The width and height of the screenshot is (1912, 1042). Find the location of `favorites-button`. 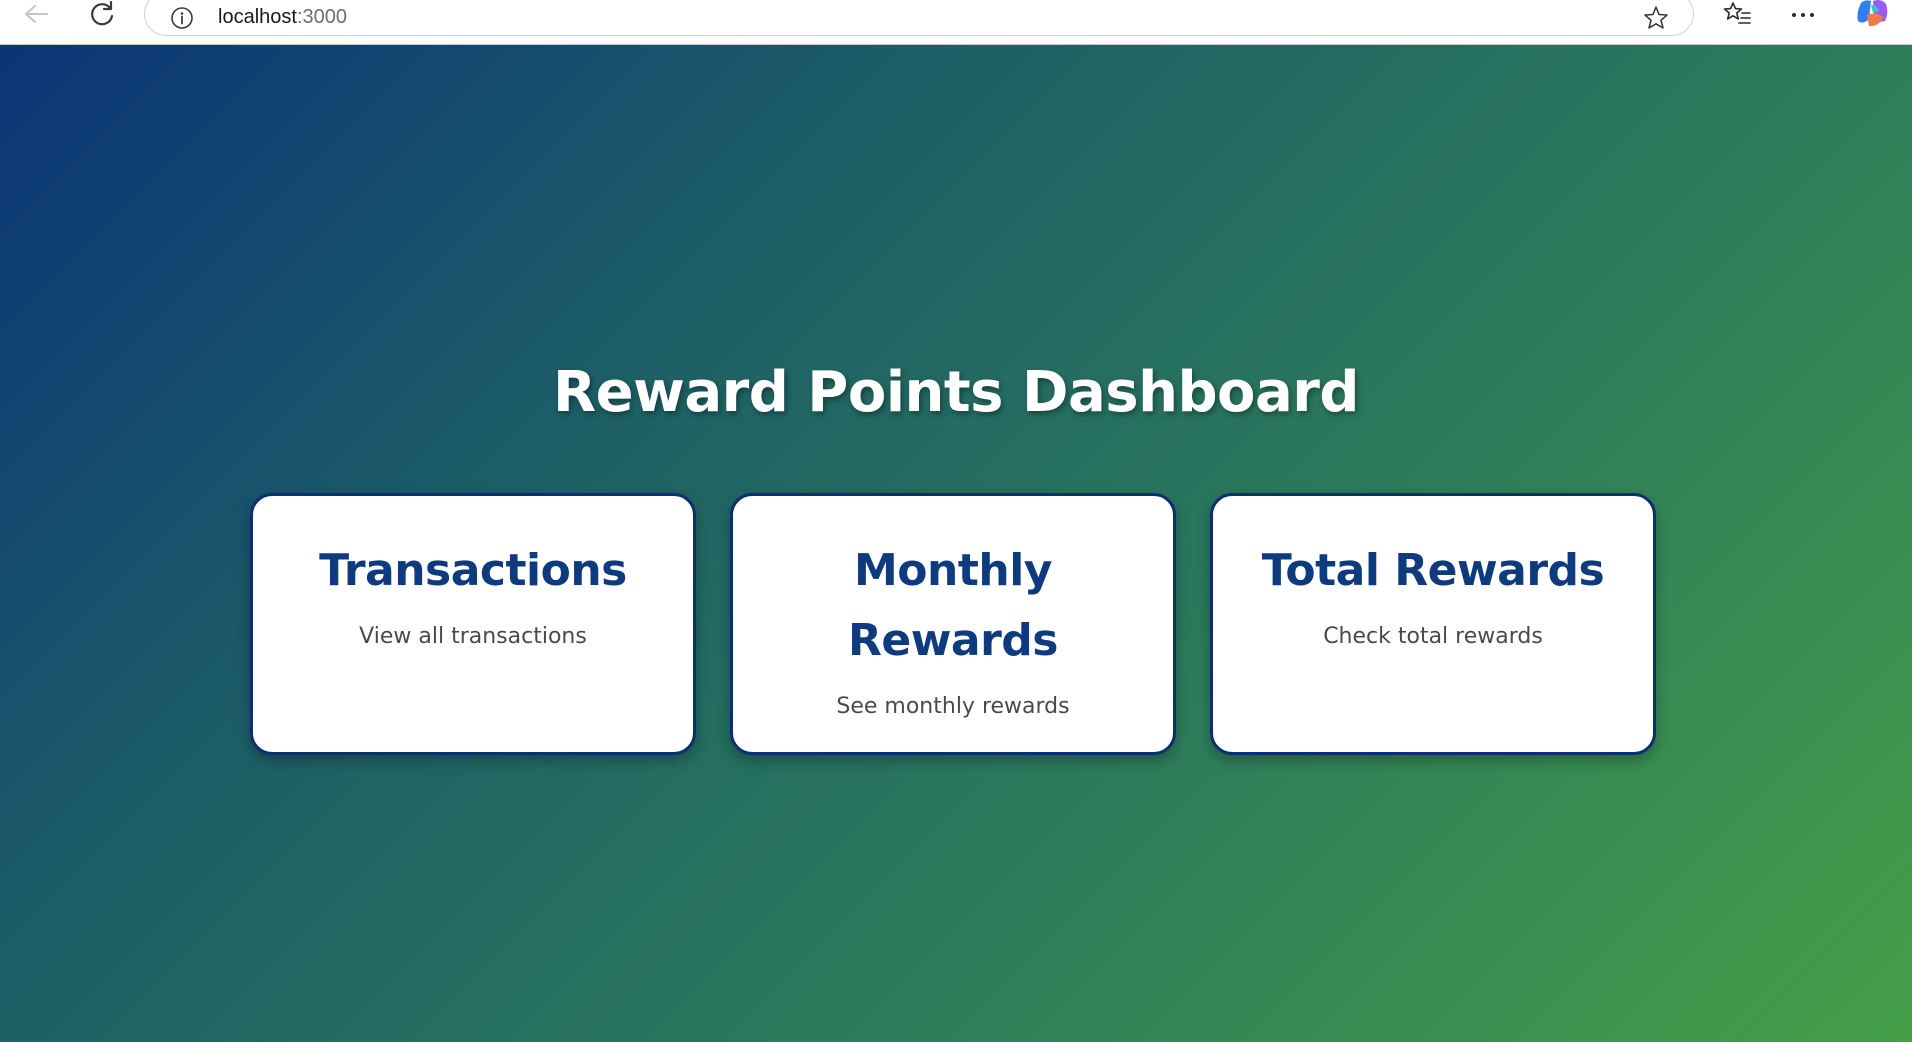

favorites-button is located at coordinates (1737, 16).